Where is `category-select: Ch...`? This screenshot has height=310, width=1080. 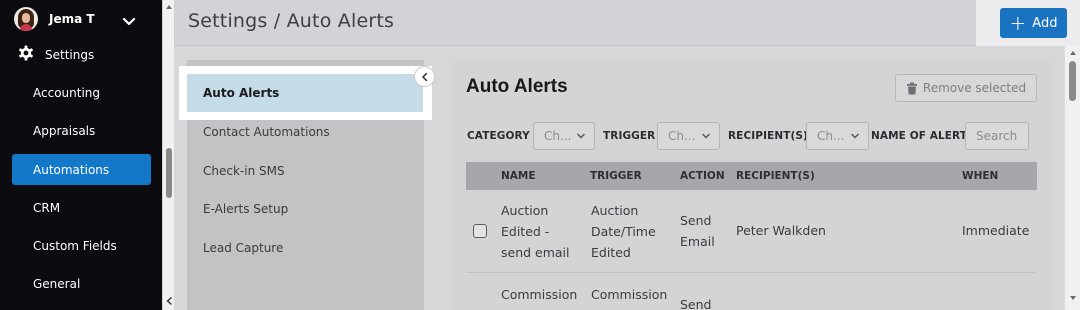
category-select: Ch... is located at coordinates (564, 136).